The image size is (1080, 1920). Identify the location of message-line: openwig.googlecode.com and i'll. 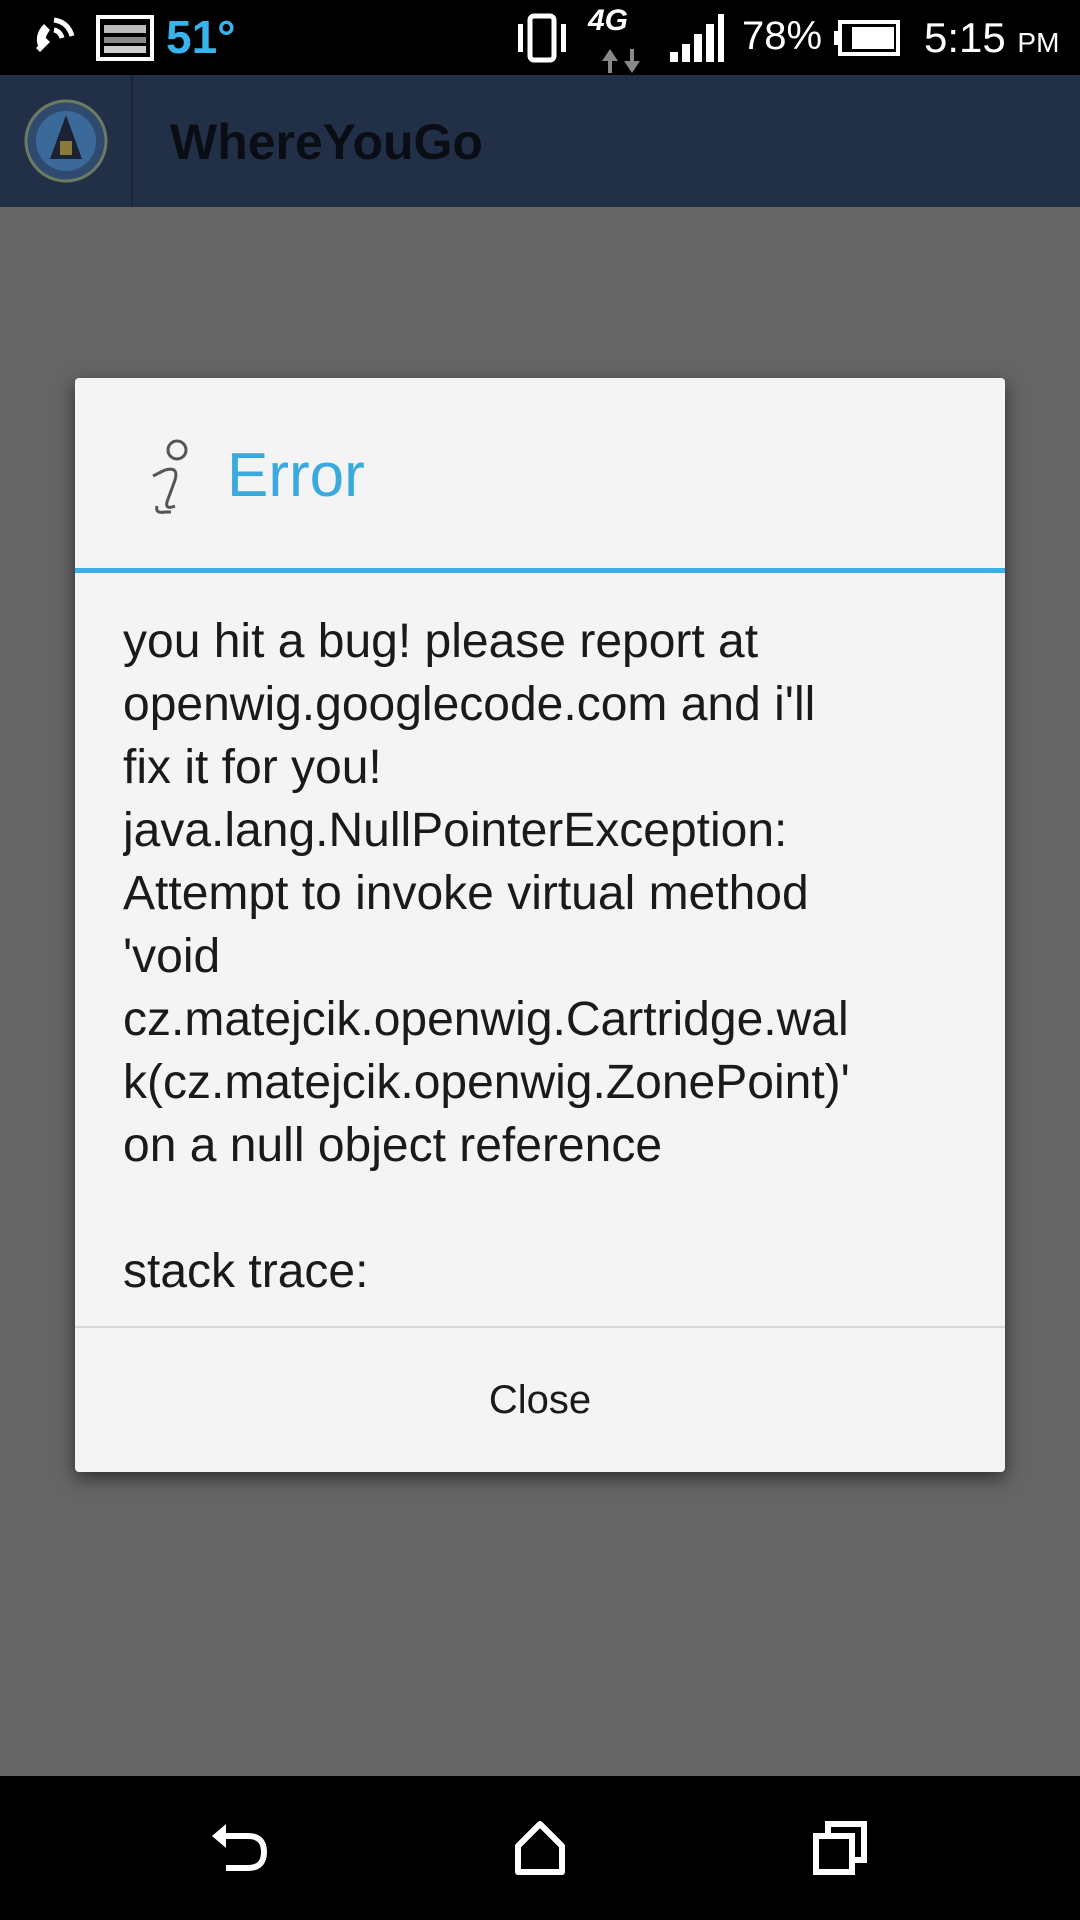
(469, 704).